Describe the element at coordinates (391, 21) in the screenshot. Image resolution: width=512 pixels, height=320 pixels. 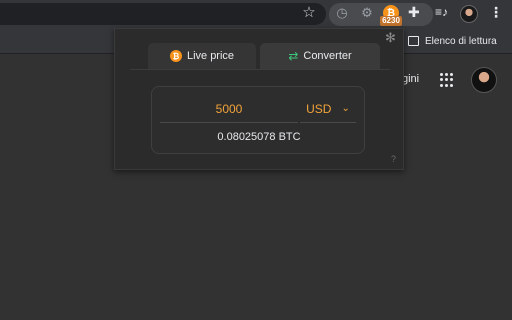
I see `price-badge: 6230` at that location.